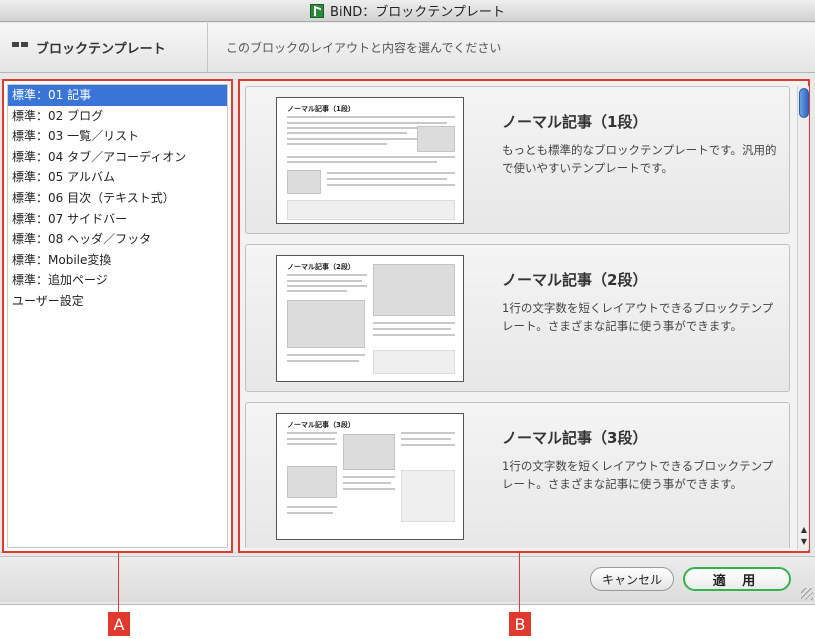 This screenshot has height=639, width=815. I want to click on callout-label-b: B, so click(520, 624).